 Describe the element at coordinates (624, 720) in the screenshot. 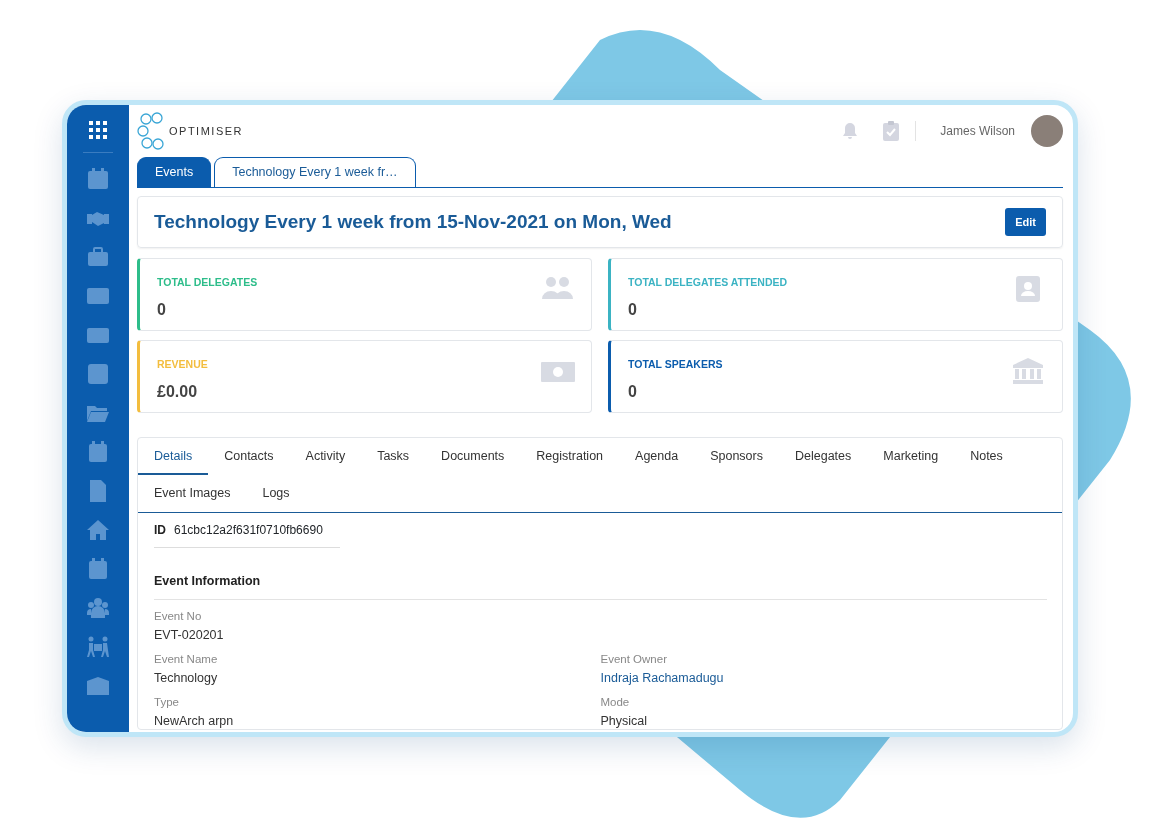

I see `field-value: Physical` at that location.